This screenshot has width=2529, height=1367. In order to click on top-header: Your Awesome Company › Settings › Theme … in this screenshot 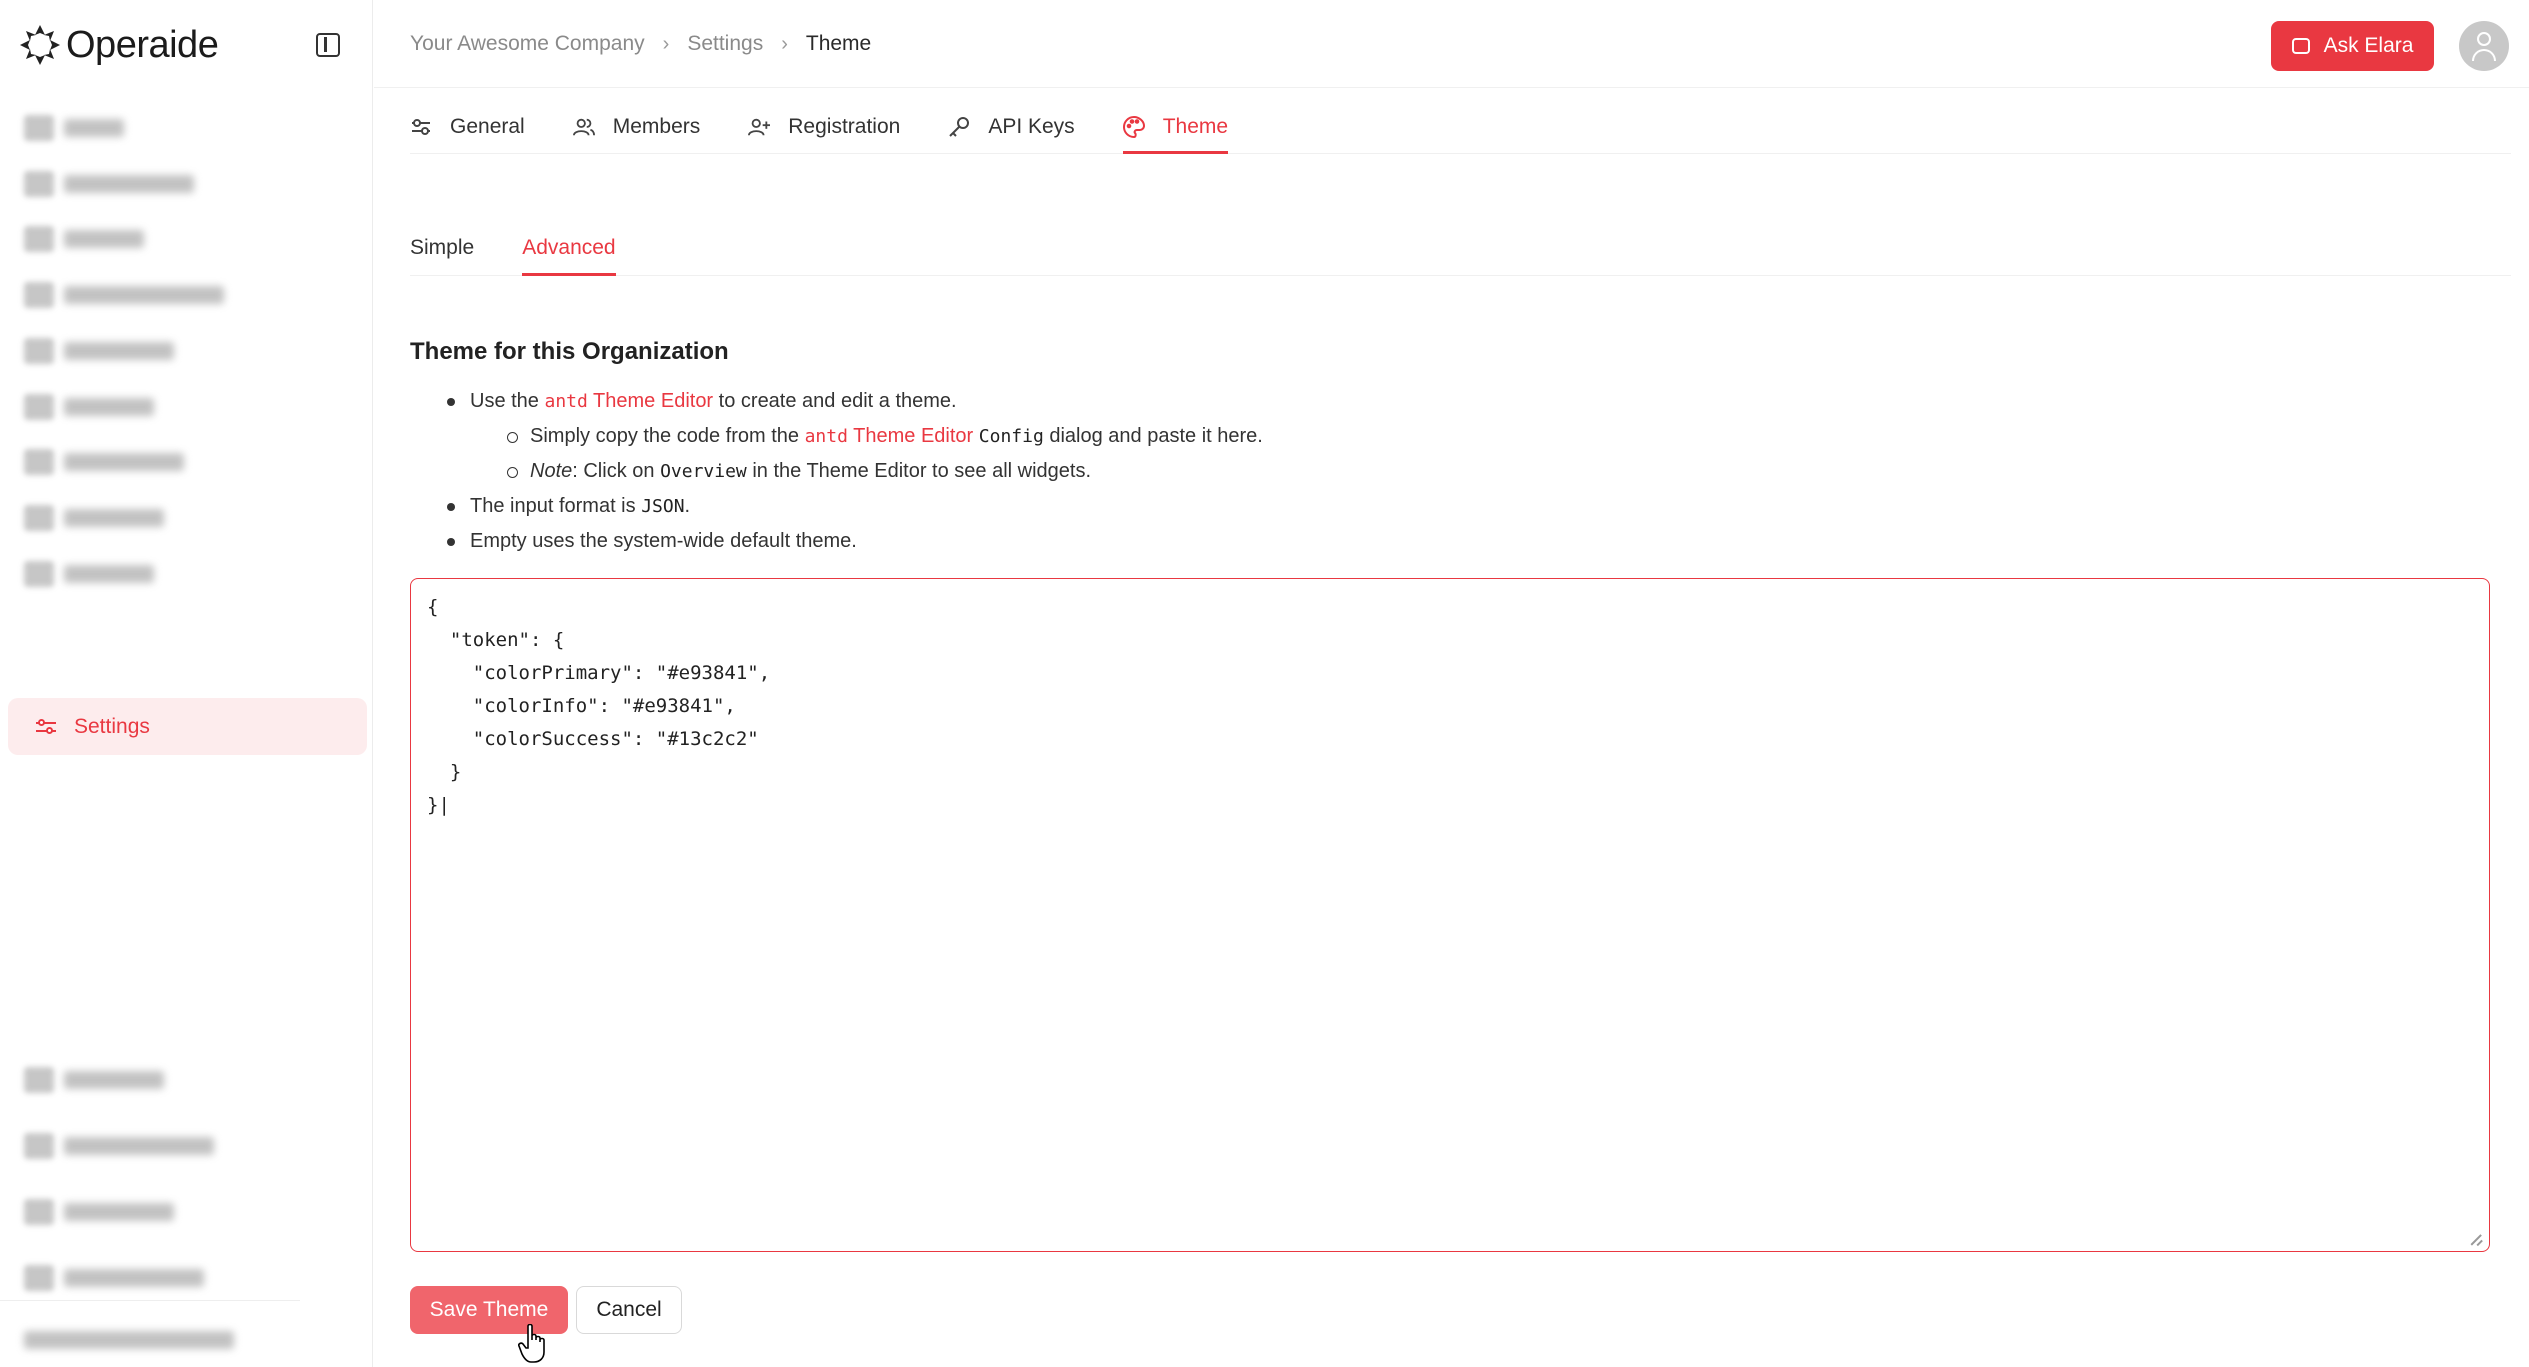, I will do `click(1451, 44)`.